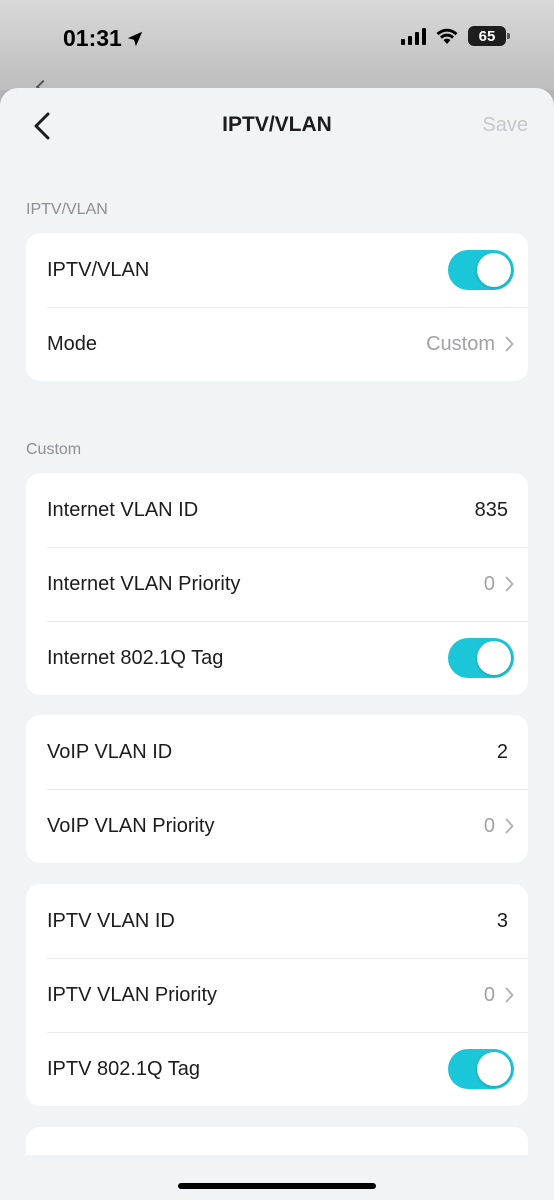 Image resolution: width=554 pixels, height=1200 pixels. I want to click on internet-vlan-priority-row: Internet VLAN Priority 0, so click(277, 584).